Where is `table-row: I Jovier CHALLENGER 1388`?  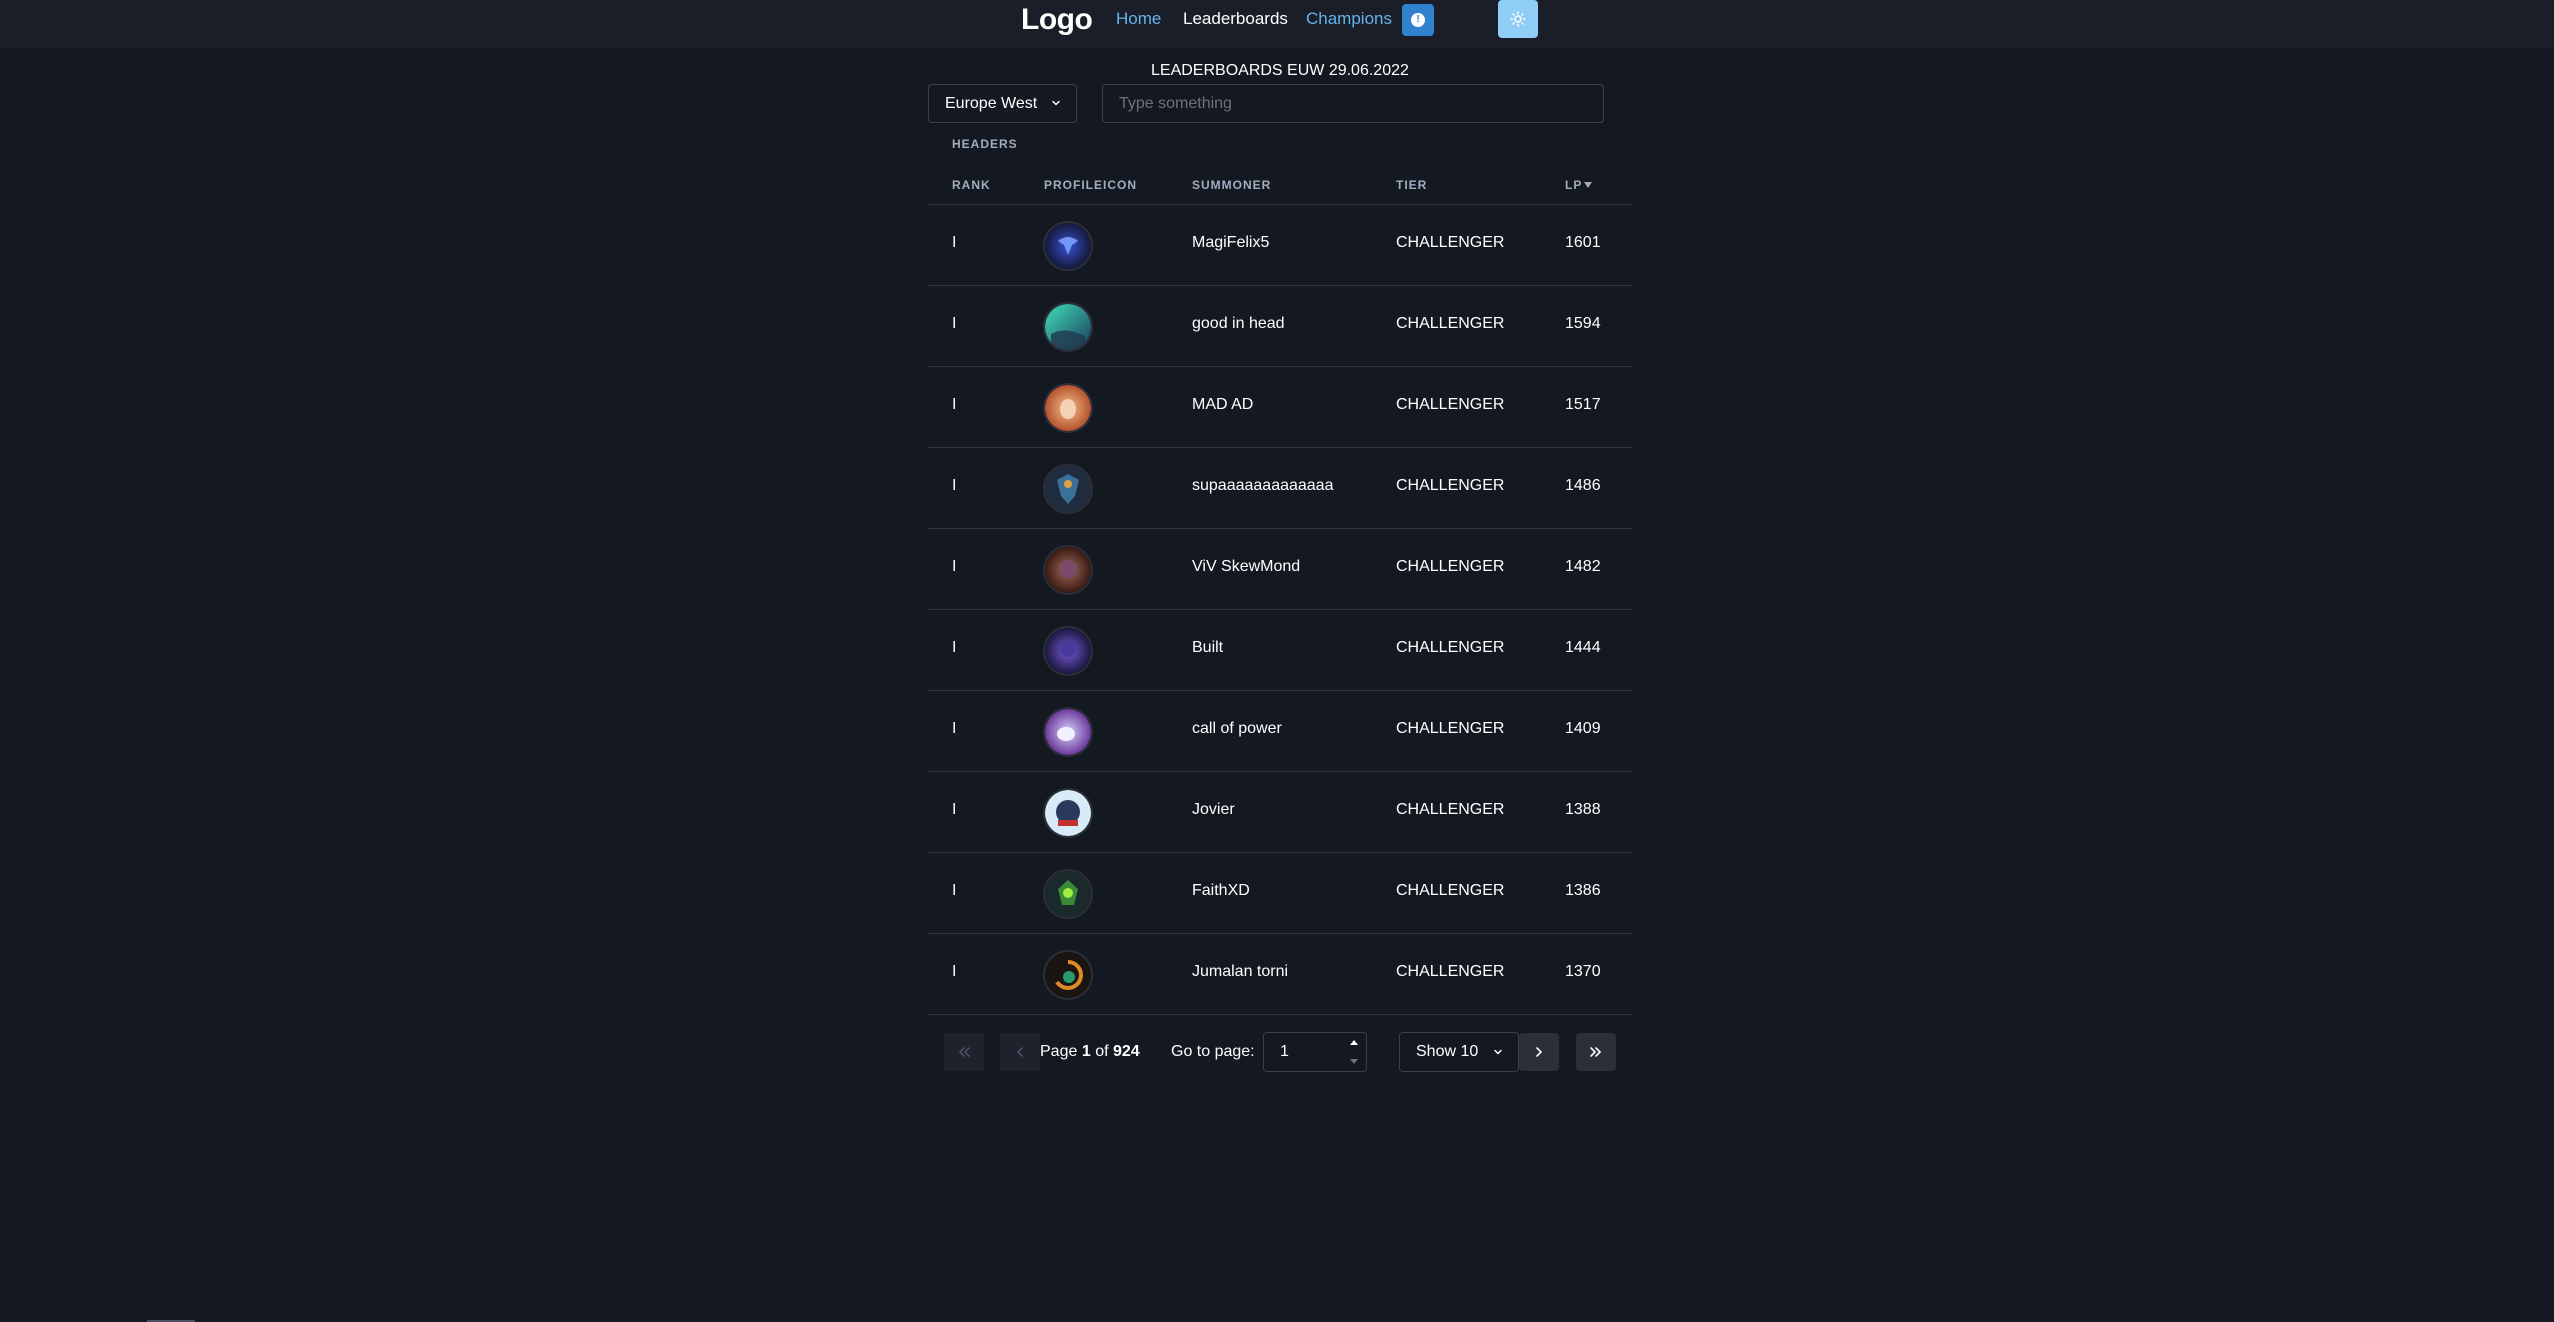 table-row: I Jovier CHALLENGER 1388 is located at coordinates (1280, 812).